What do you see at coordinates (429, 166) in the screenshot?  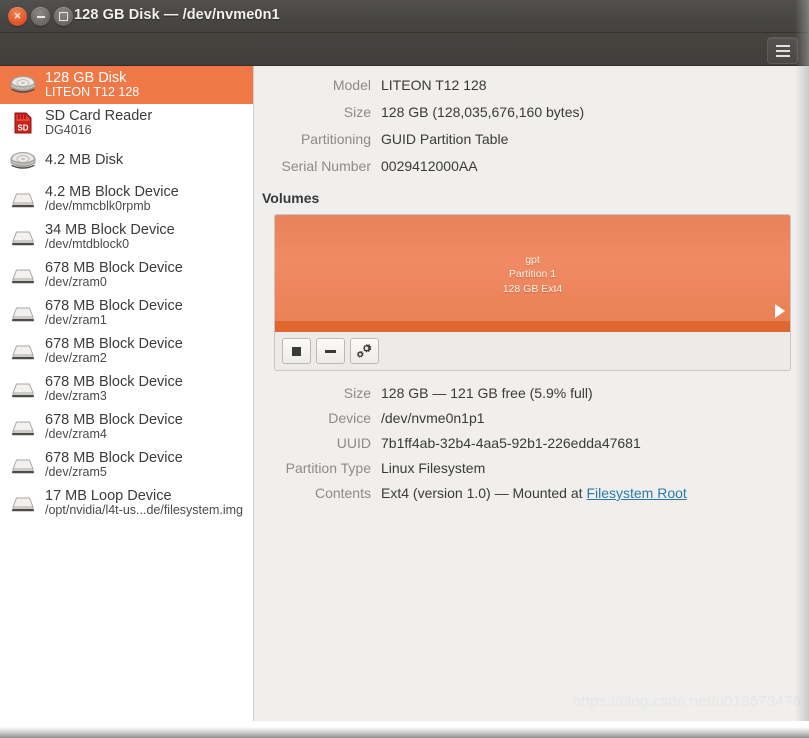 I see `serial-value: 0029412000AA` at bounding box center [429, 166].